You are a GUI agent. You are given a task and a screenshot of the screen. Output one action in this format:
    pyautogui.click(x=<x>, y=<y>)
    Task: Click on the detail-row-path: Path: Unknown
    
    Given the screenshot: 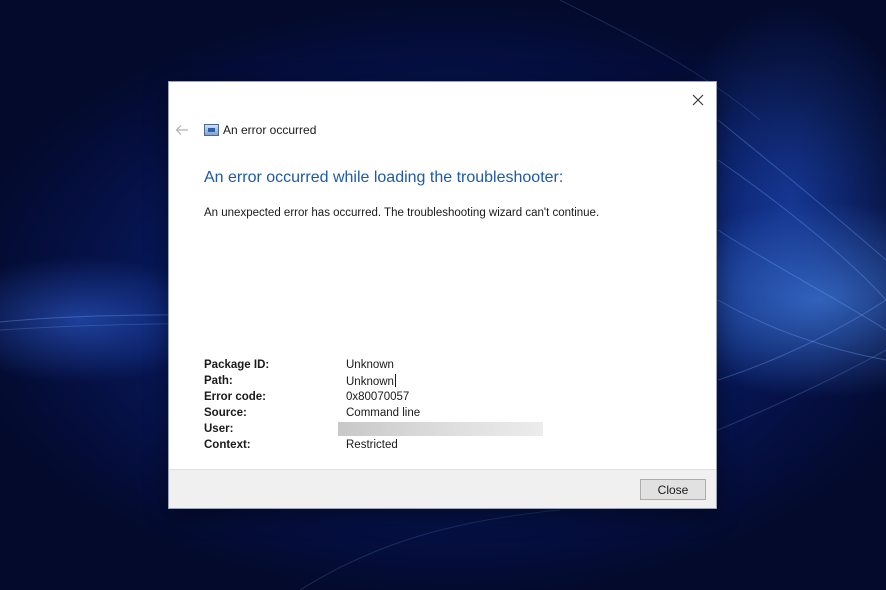 What is the action you would take?
    pyautogui.click(x=373, y=381)
    